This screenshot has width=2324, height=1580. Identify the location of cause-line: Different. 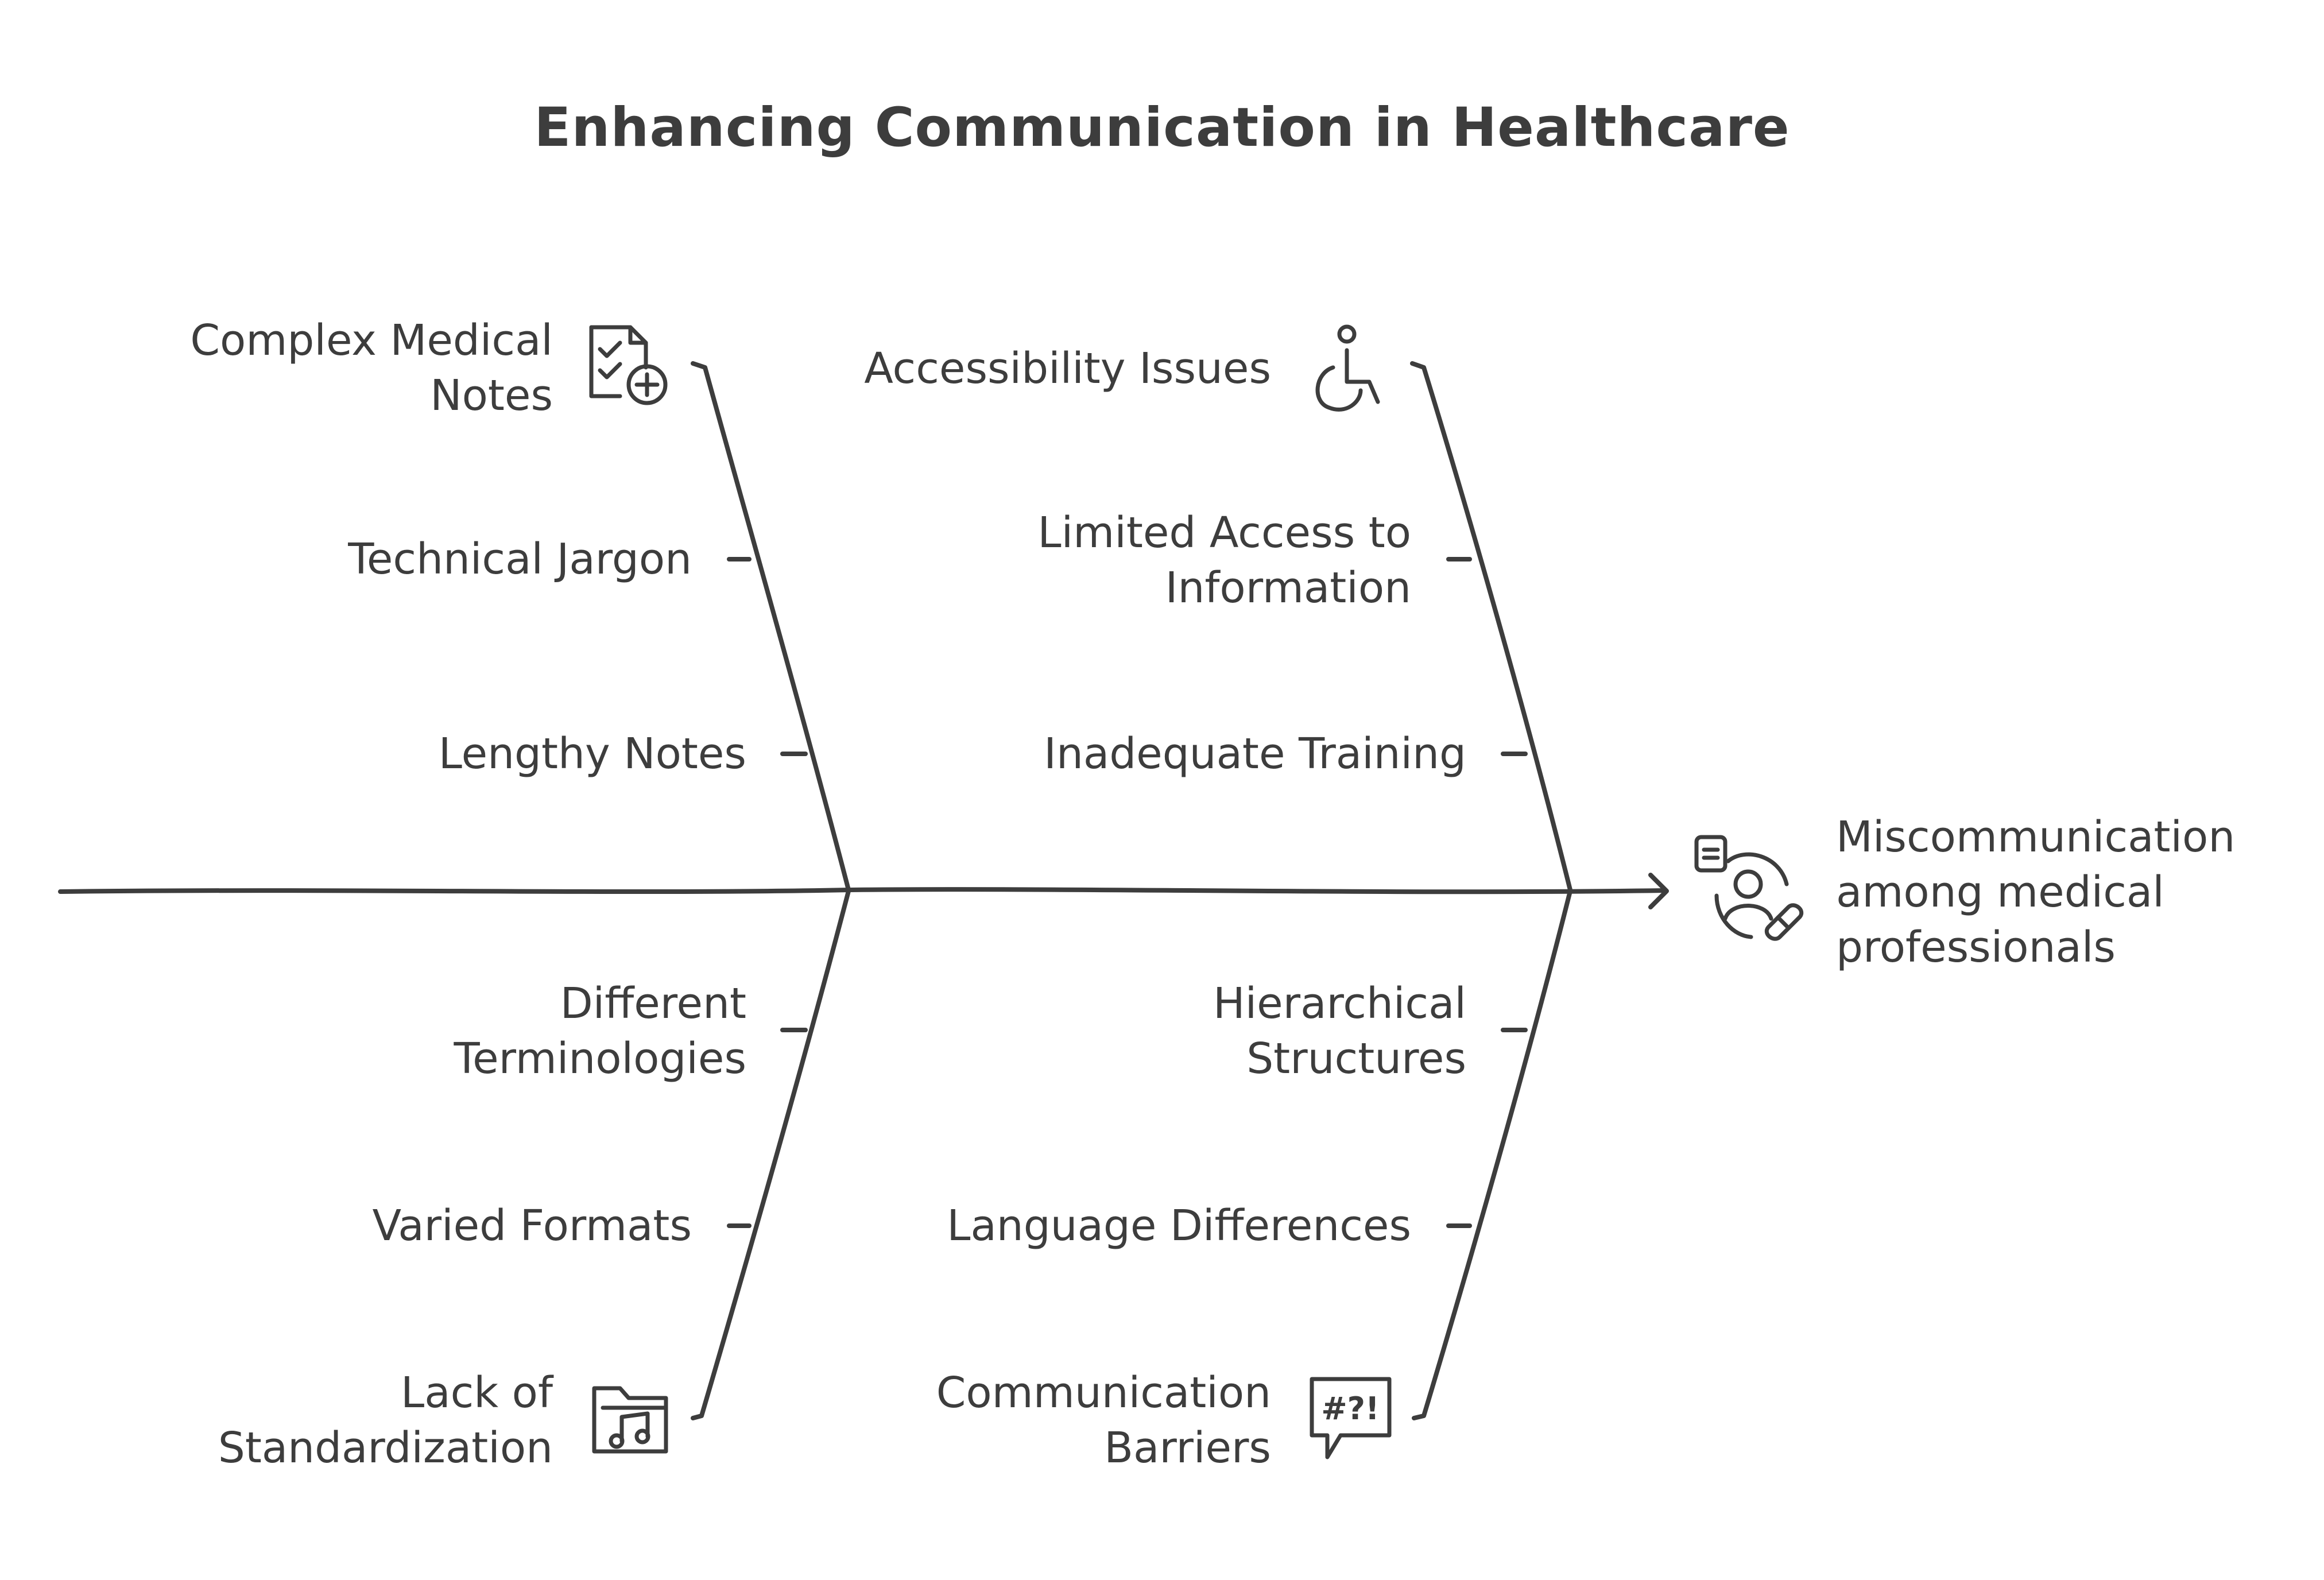
(653, 1003).